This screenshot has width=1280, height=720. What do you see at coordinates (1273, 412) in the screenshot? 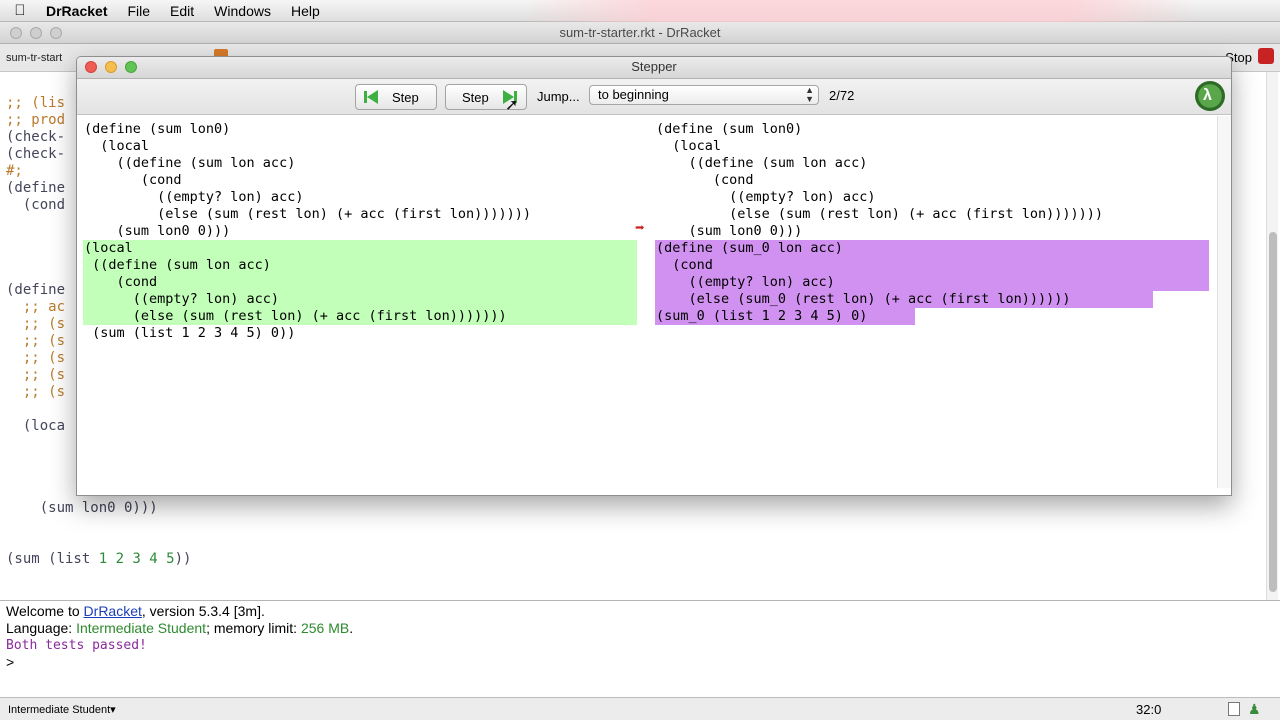
I see `scrollbar-thumb` at bounding box center [1273, 412].